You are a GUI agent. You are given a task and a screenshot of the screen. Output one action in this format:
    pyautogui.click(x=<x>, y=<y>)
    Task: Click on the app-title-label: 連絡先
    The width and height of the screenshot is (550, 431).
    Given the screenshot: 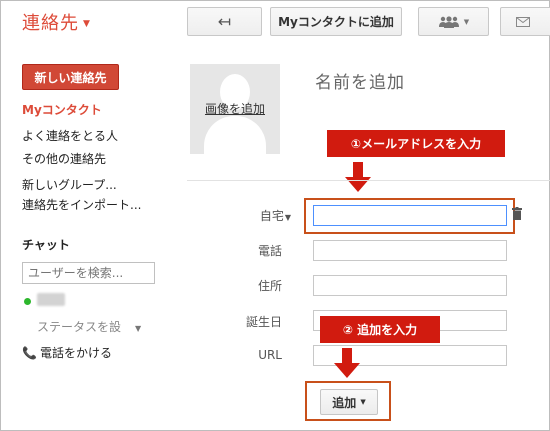 What is the action you would take?
    pyautogui.click(x=50, y=23)
    